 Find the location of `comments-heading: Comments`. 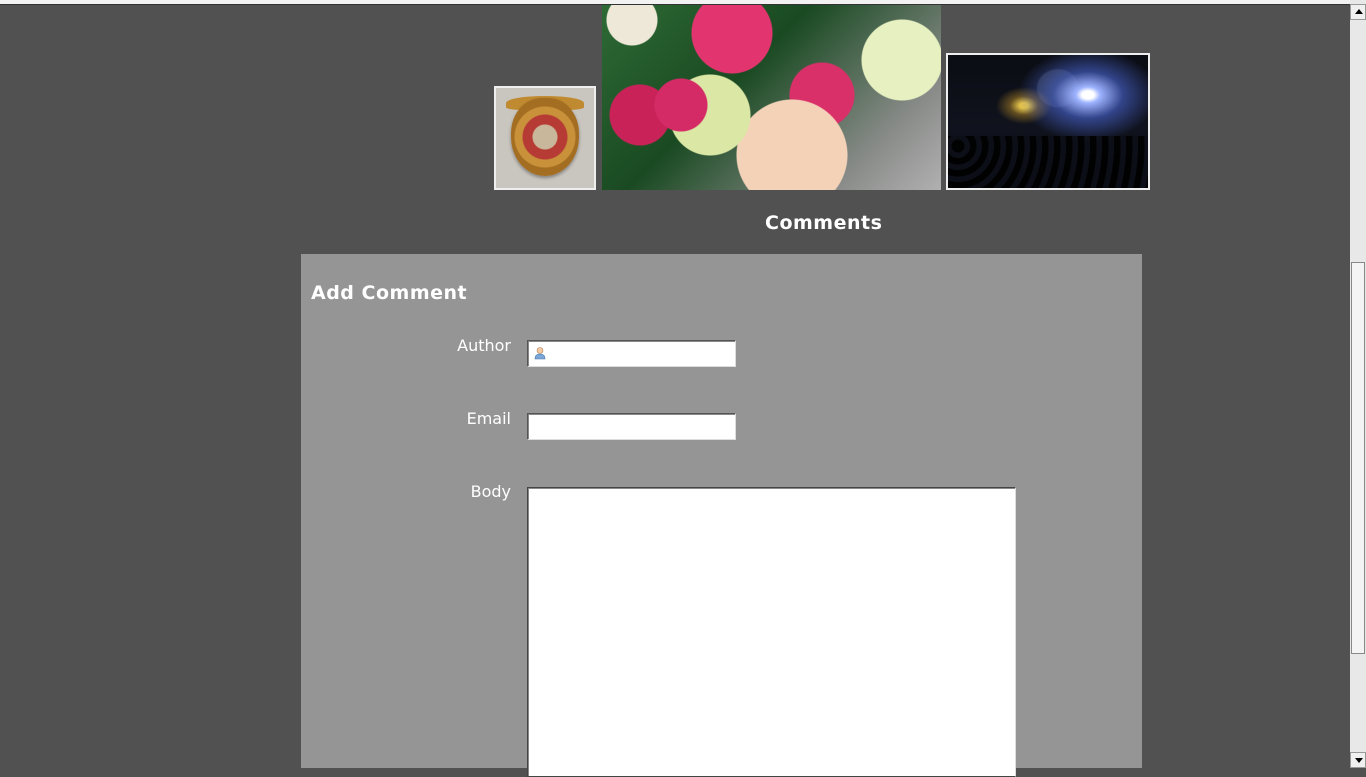

comments-heading: Comments is located at coordinates (824, 223).